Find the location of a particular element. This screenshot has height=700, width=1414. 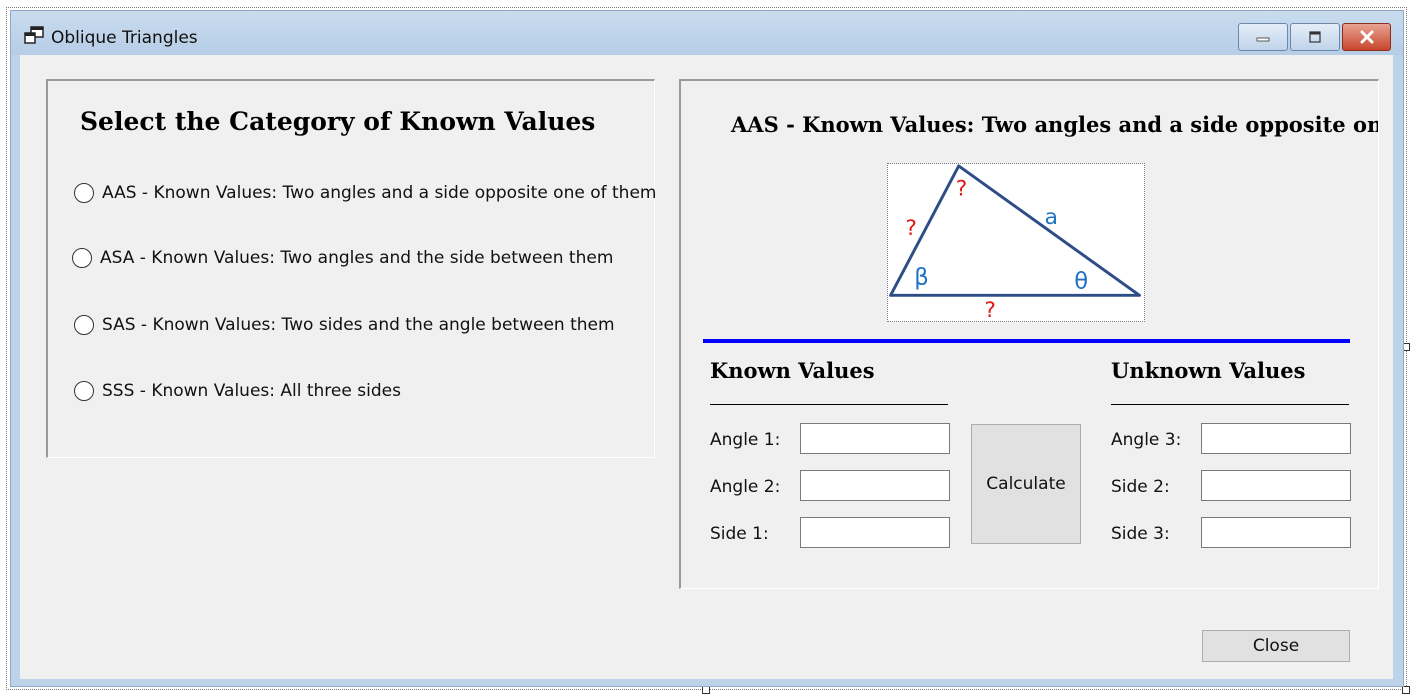

triangle-svg: ? ? a β θ ? is located at coordinates (1015, 242).